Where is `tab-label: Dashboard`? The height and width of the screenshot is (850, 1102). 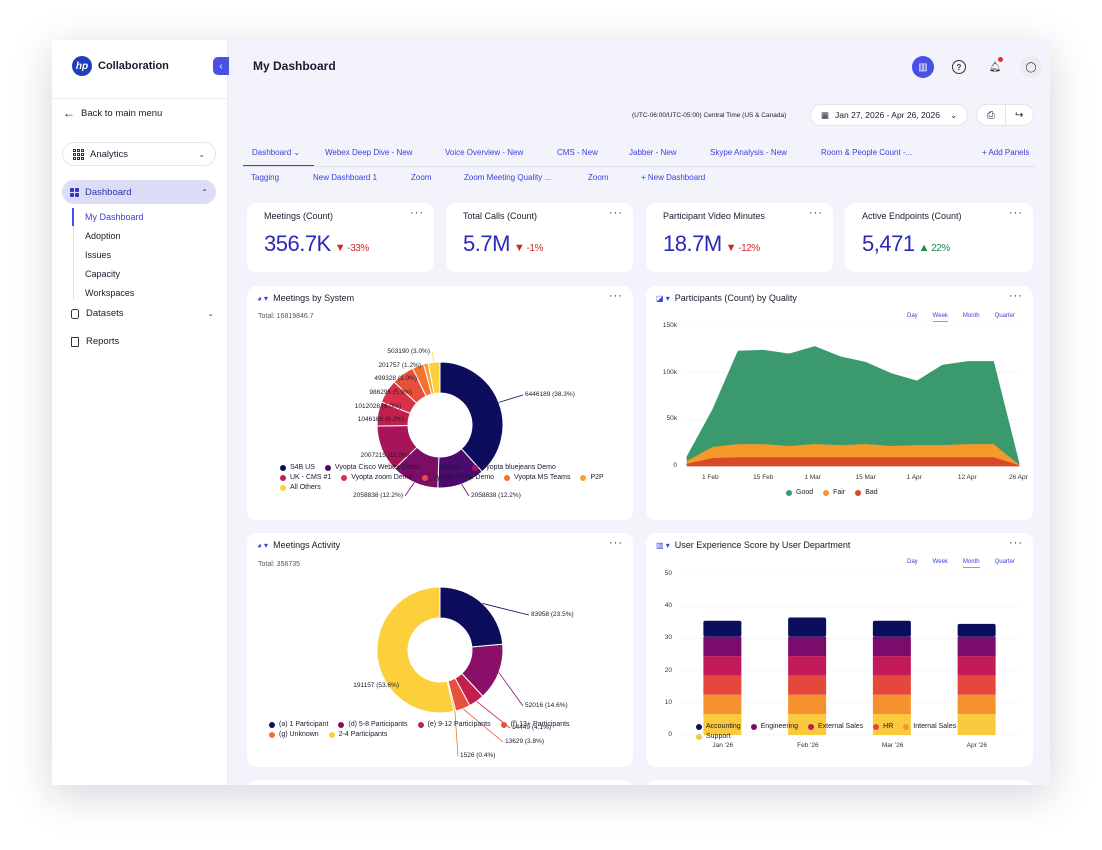
tab-label: Dashboard is located at coordinates (272, 152).